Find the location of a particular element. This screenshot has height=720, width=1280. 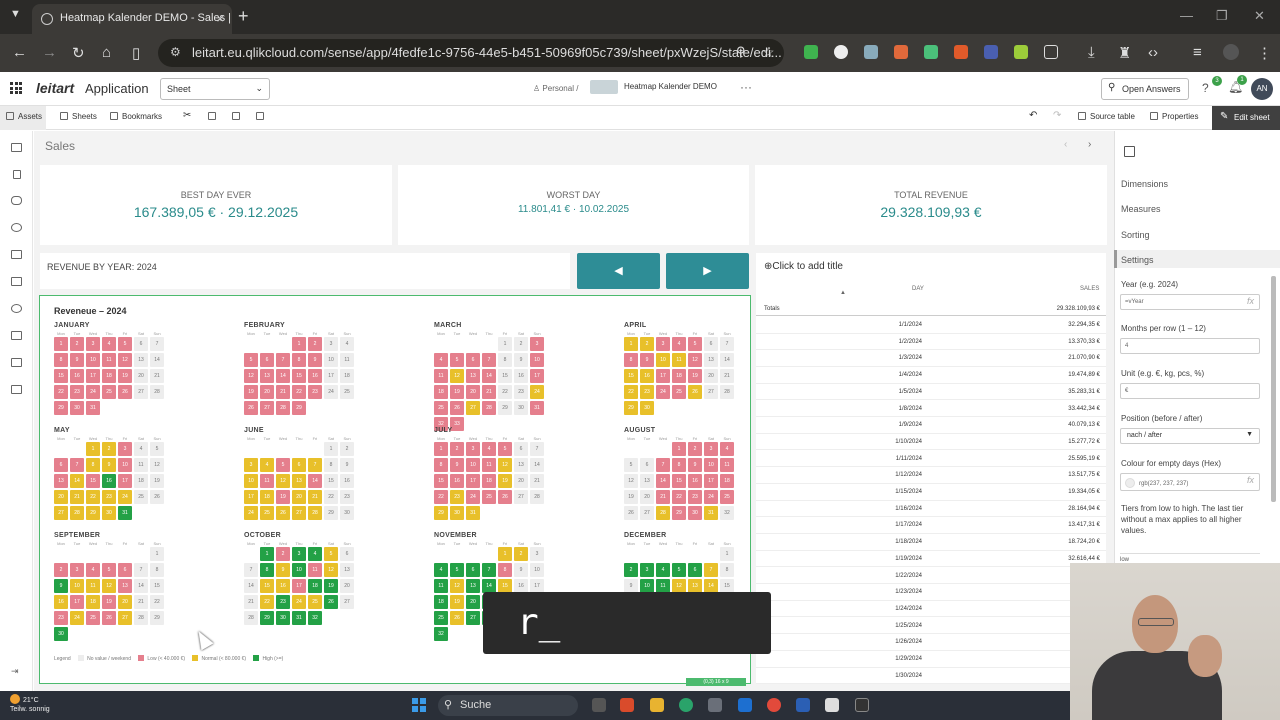

table-row: 1/1/2024 32.294,35 € is located at coordinates (931, 325).